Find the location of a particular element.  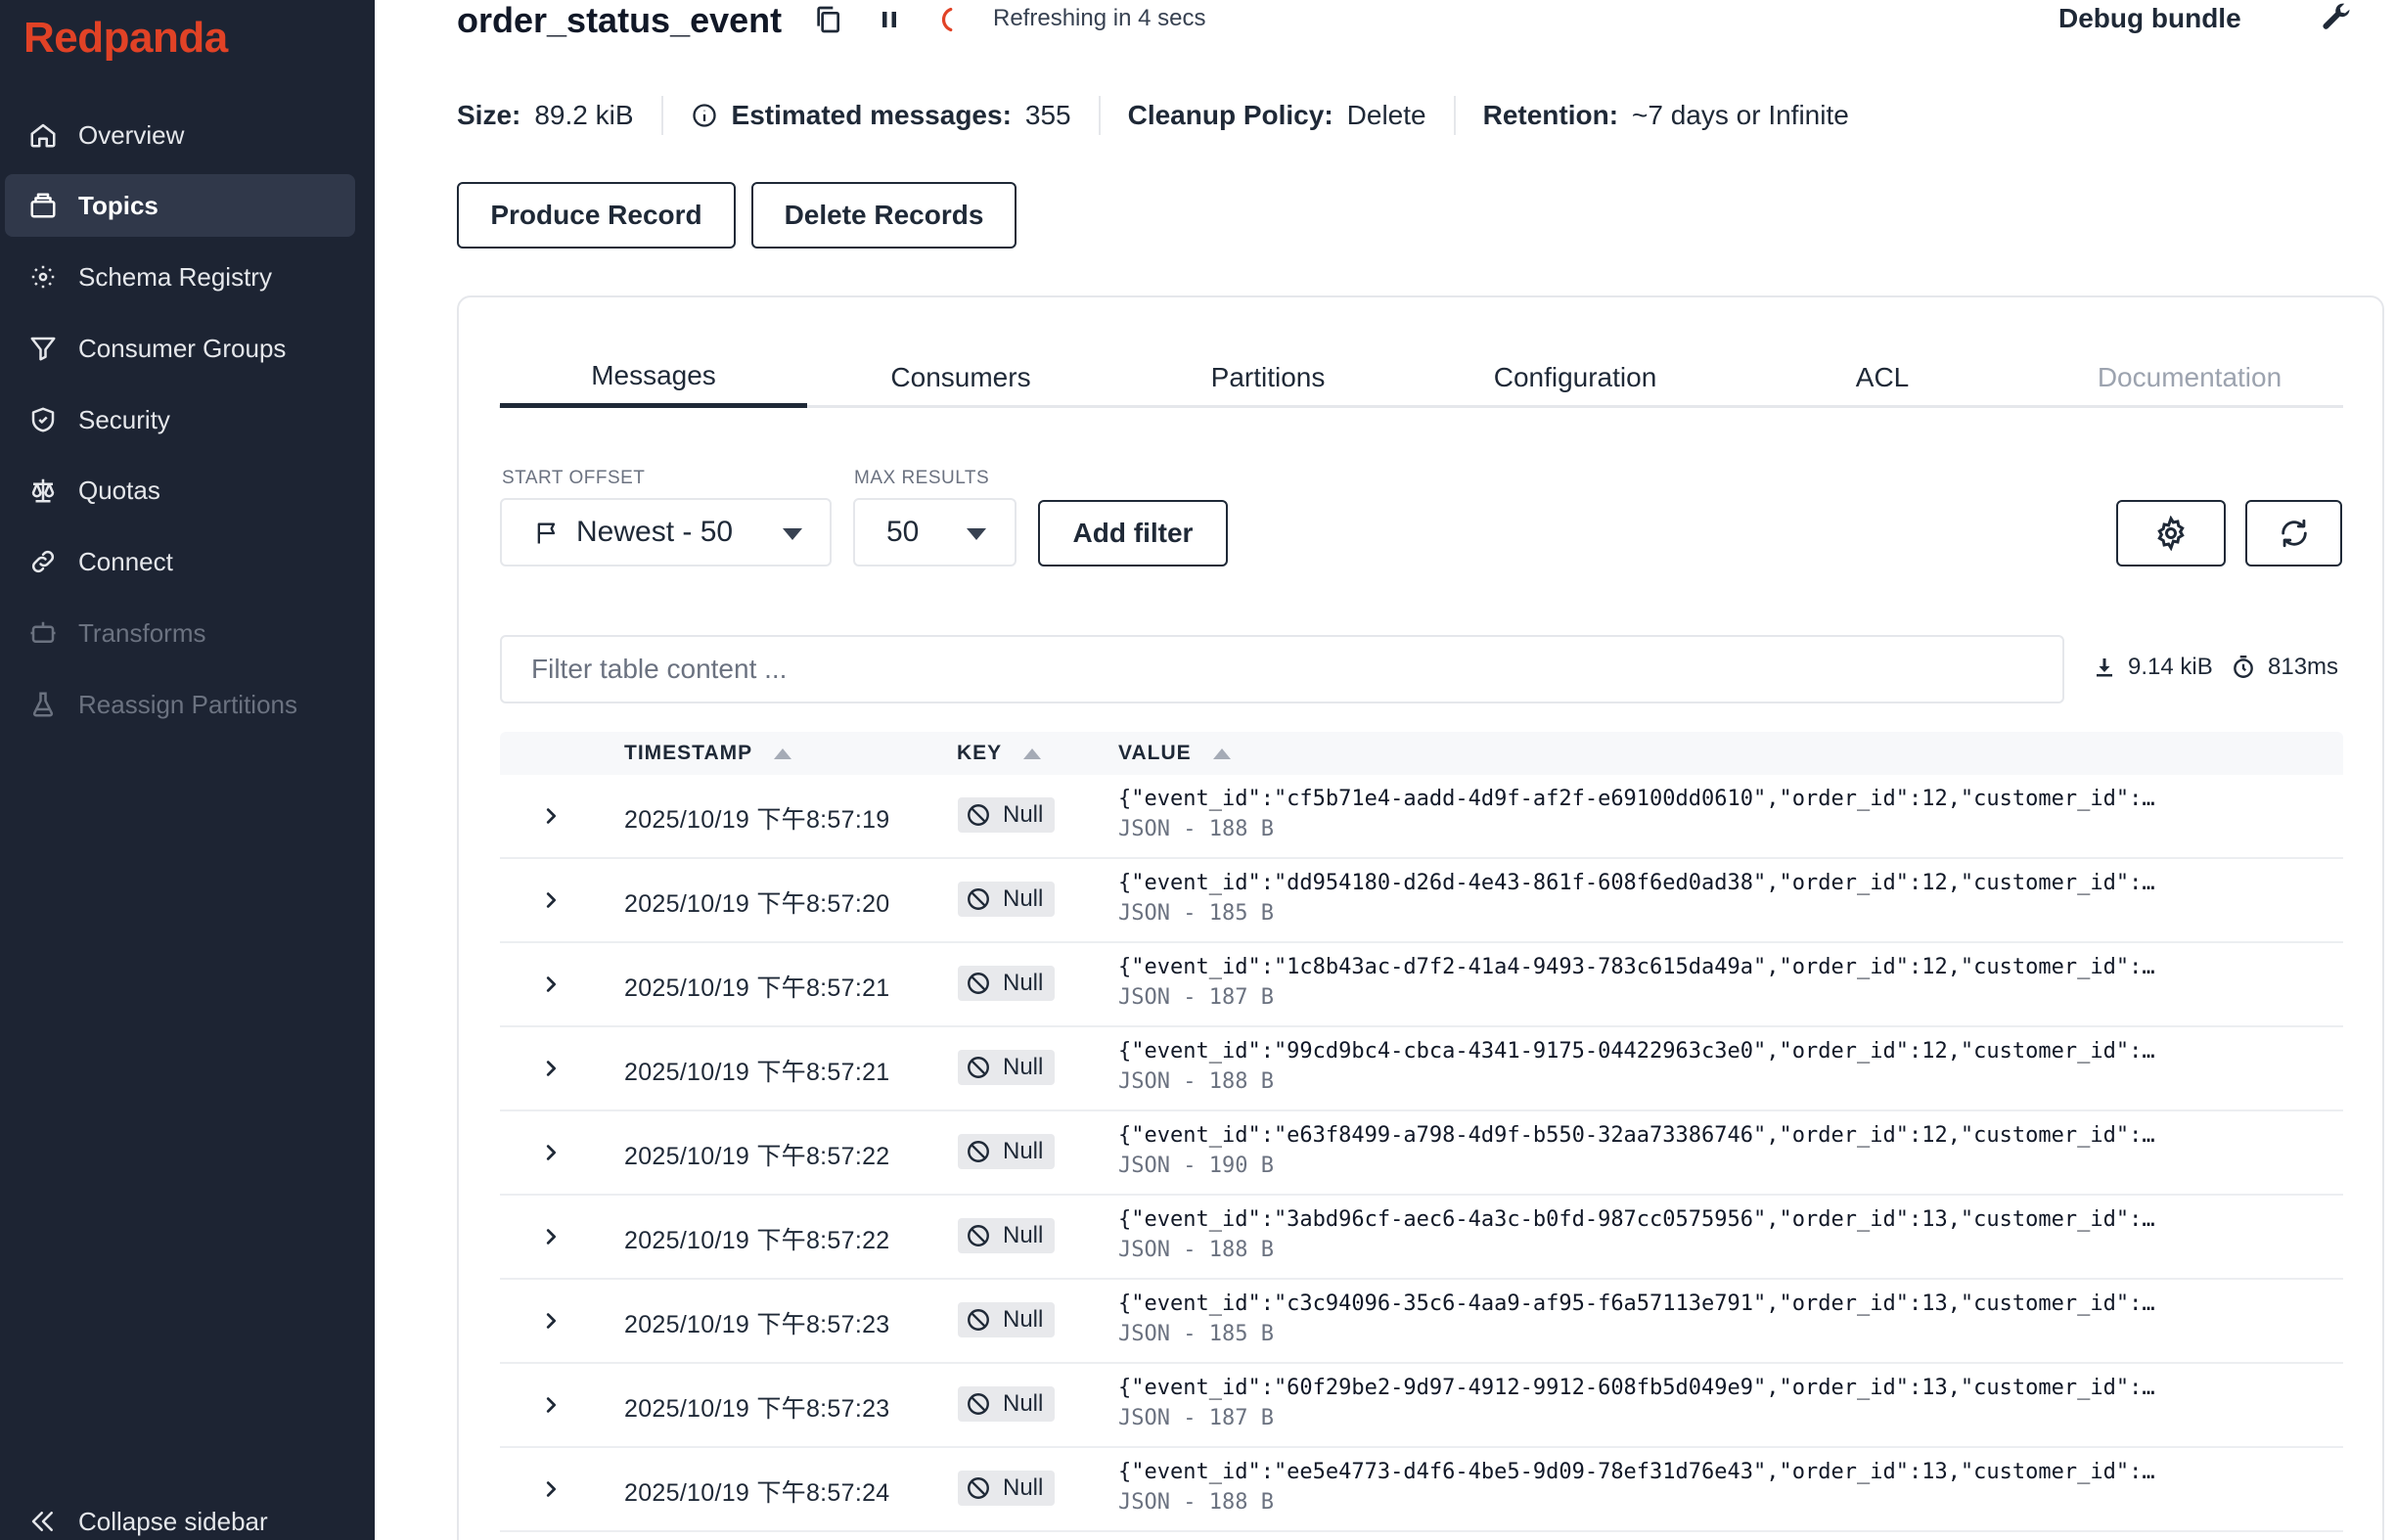

row-timestamp: 2025/10/19 下午8:57:19 is located at coordinates (757, 820).